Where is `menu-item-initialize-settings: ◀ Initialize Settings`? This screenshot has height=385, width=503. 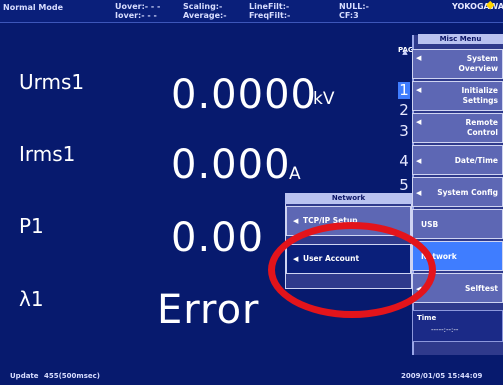 menu-item-initialize-settings: ◀ Initialize Settings is located at coordinates (457, 96).